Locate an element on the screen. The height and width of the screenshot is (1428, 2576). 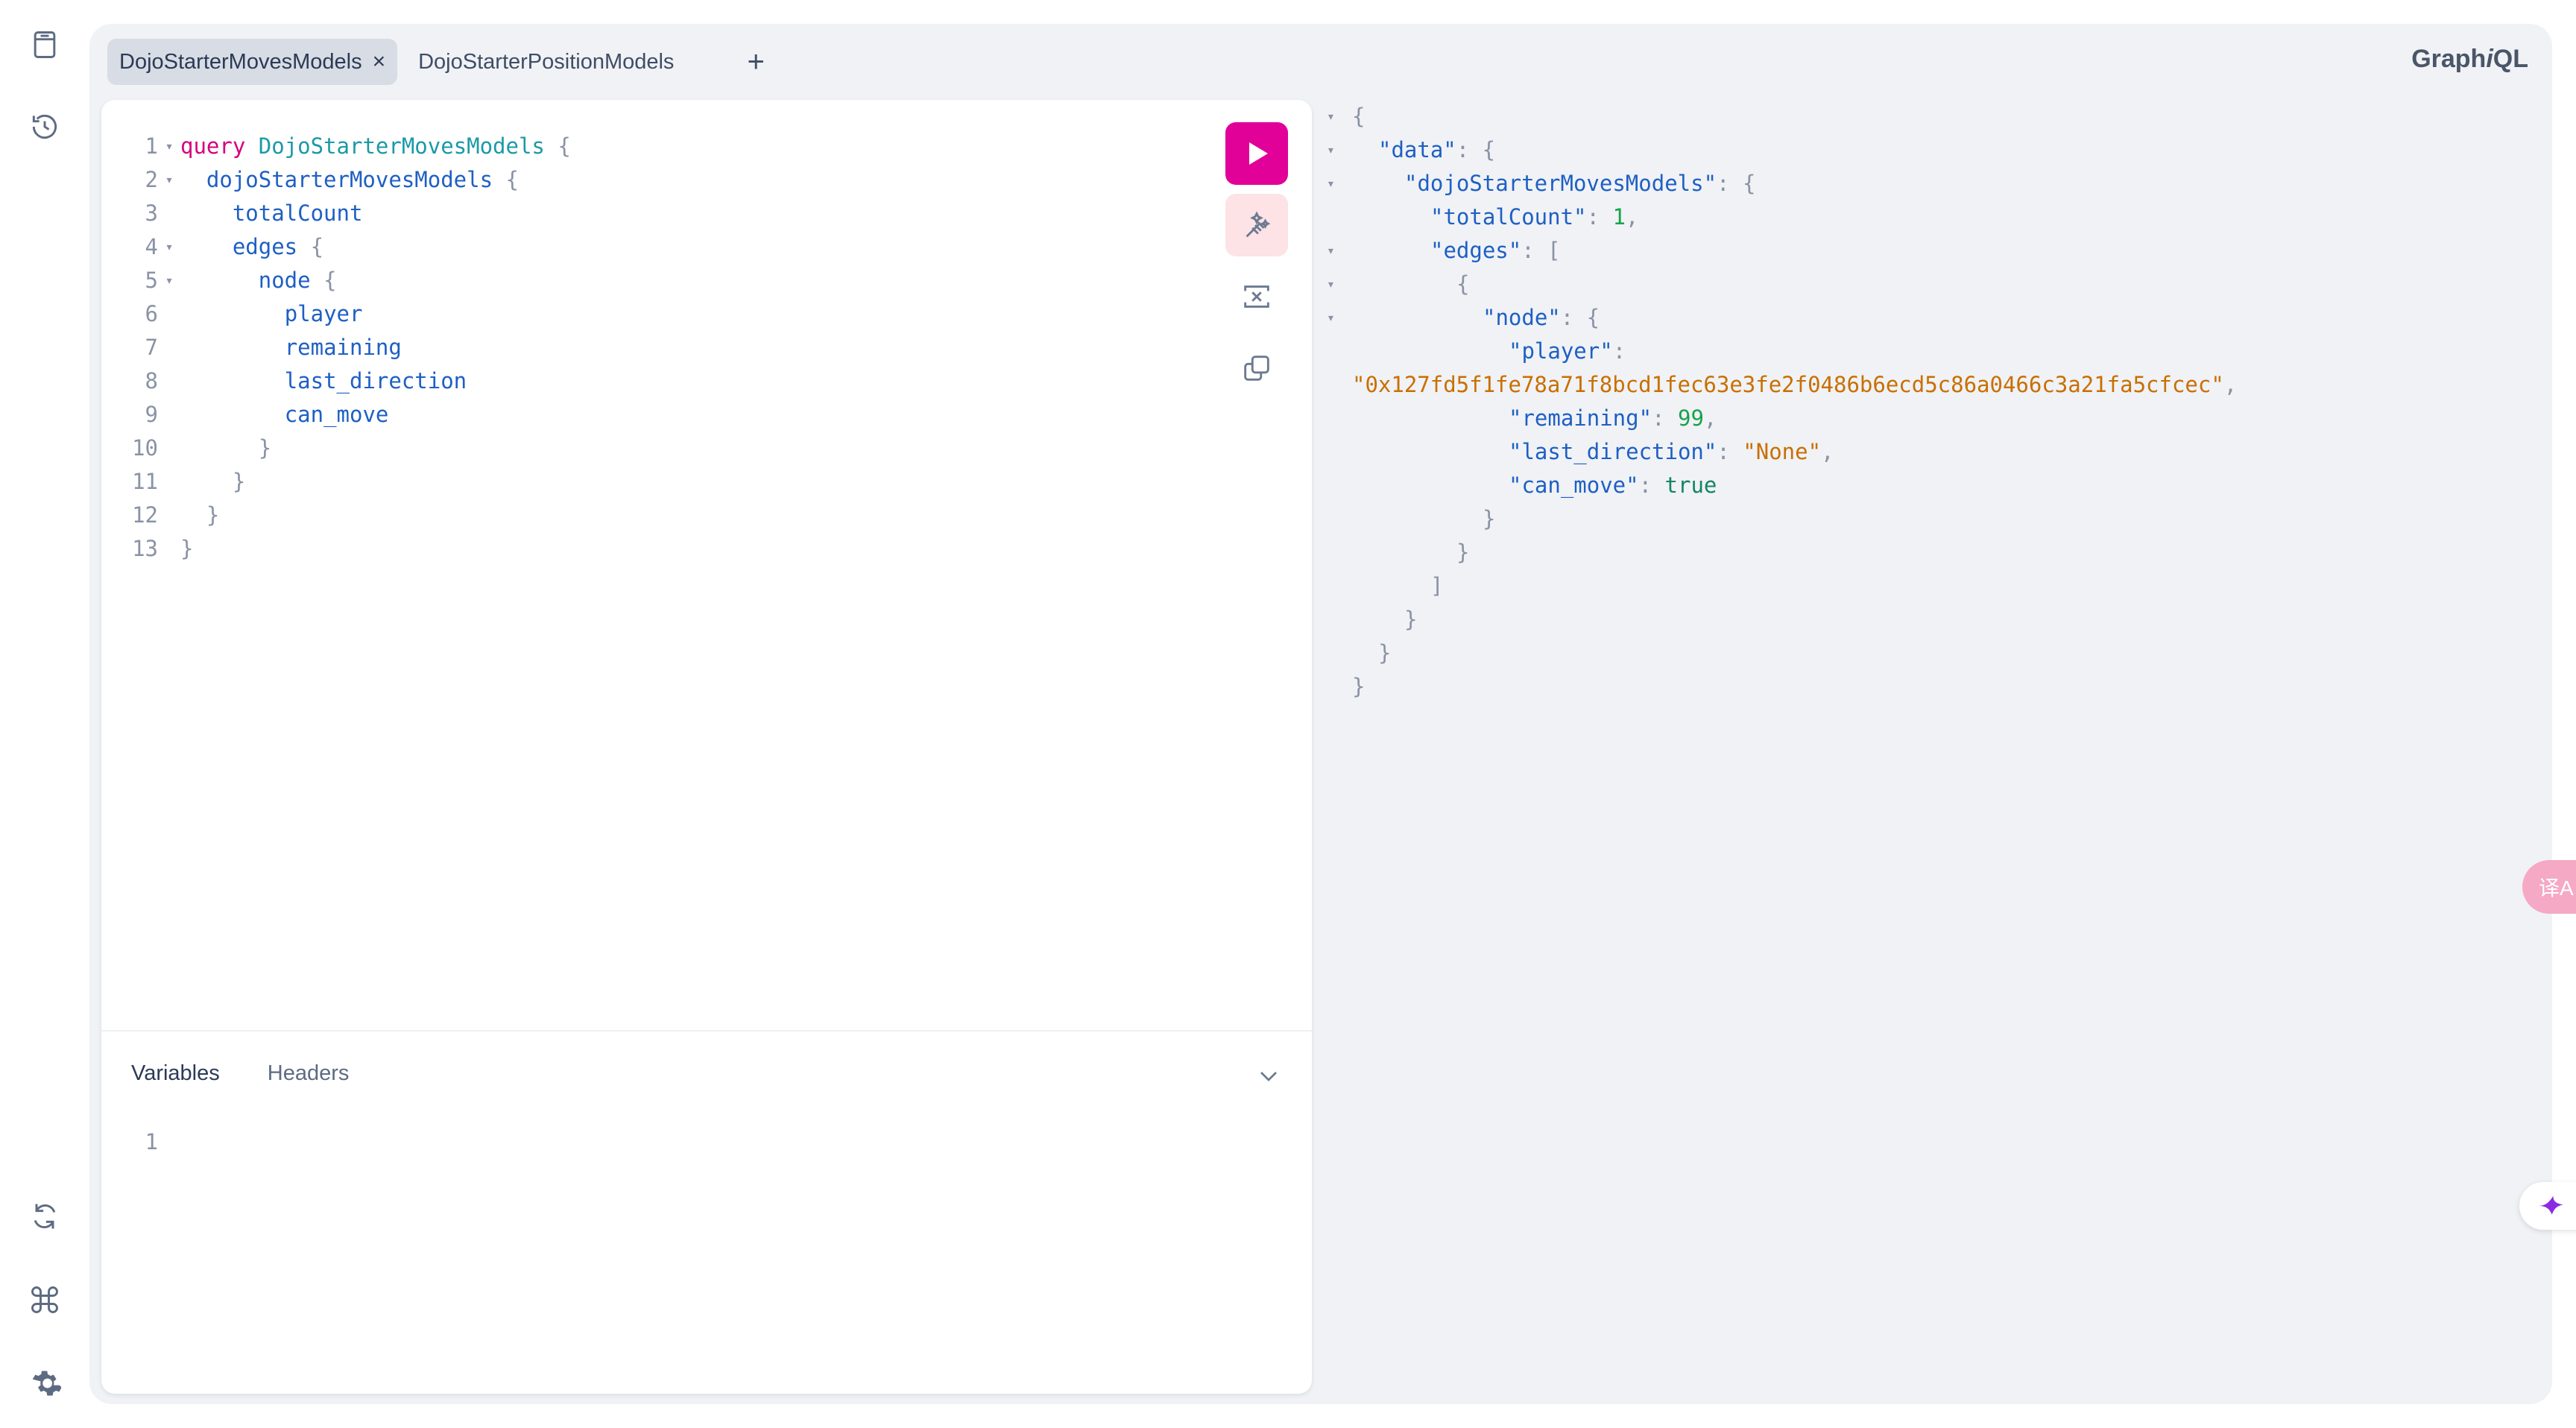
result-line: "last_direction": "None", is located at coordinates (1934, 452).